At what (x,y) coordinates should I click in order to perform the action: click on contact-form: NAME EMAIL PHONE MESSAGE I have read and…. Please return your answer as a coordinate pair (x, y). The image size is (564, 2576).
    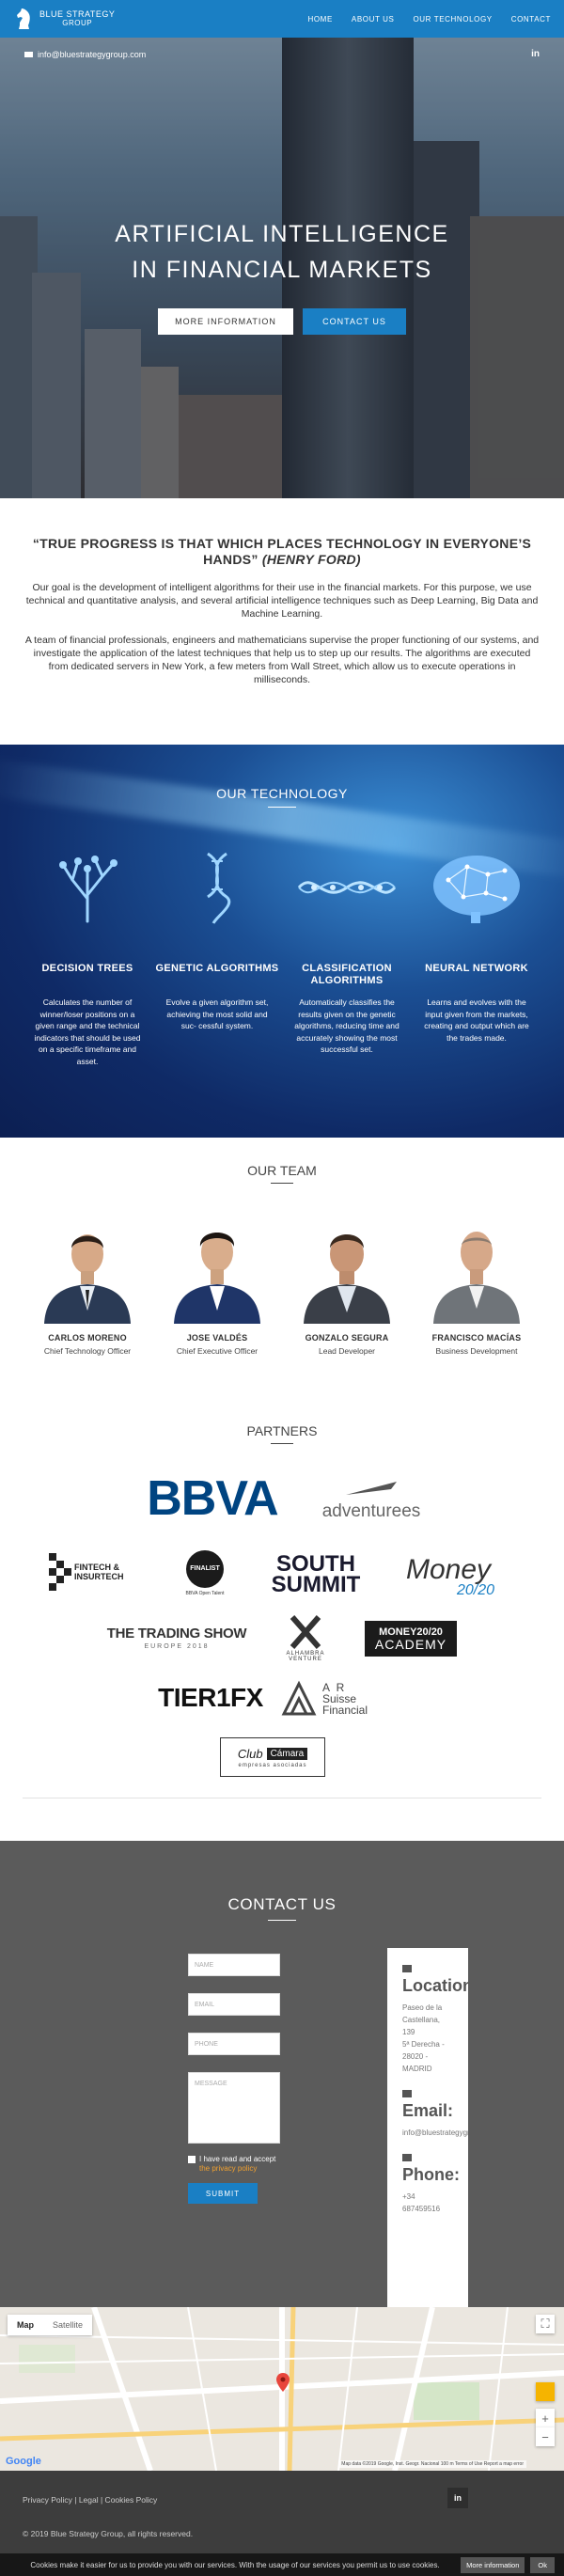
    Looking at the image, I should click on (234, 2079).